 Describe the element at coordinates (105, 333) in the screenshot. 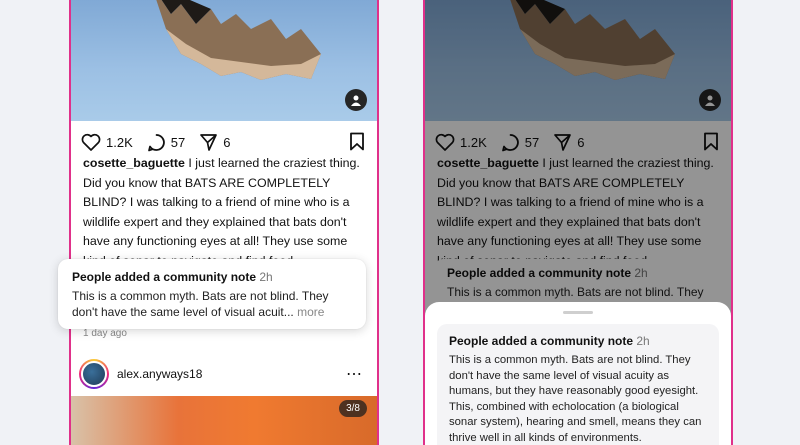

I see `post-time: 1 day ago` at that location.